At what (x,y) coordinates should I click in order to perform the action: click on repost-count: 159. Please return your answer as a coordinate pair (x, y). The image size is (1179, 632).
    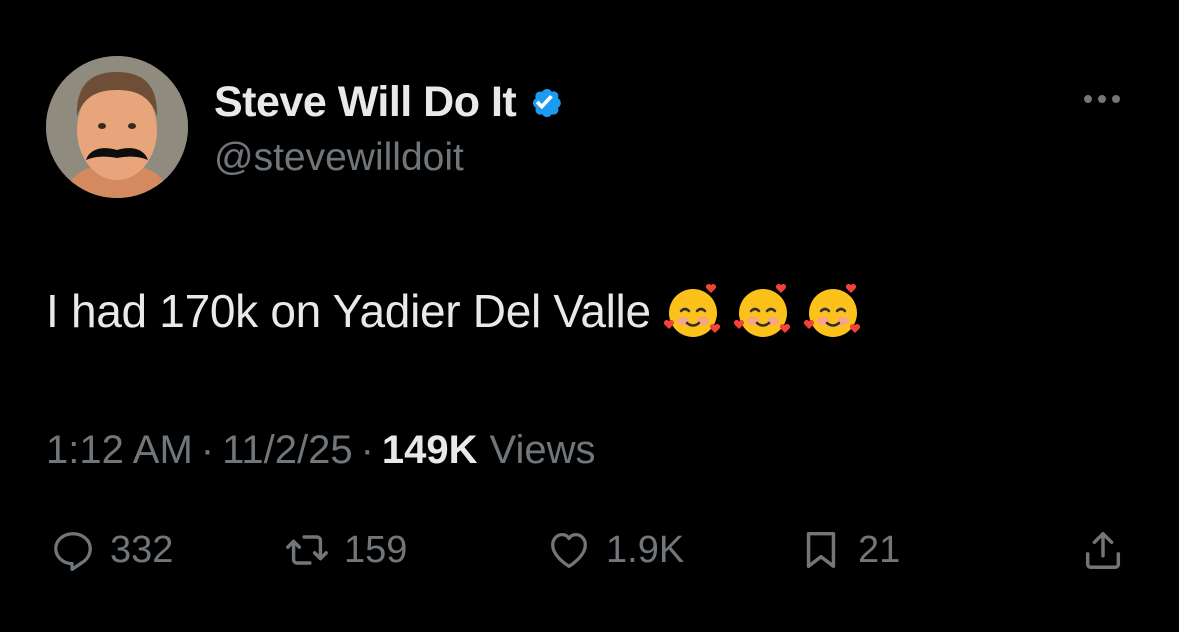
    Looking at the image, I should click on (376, 549).